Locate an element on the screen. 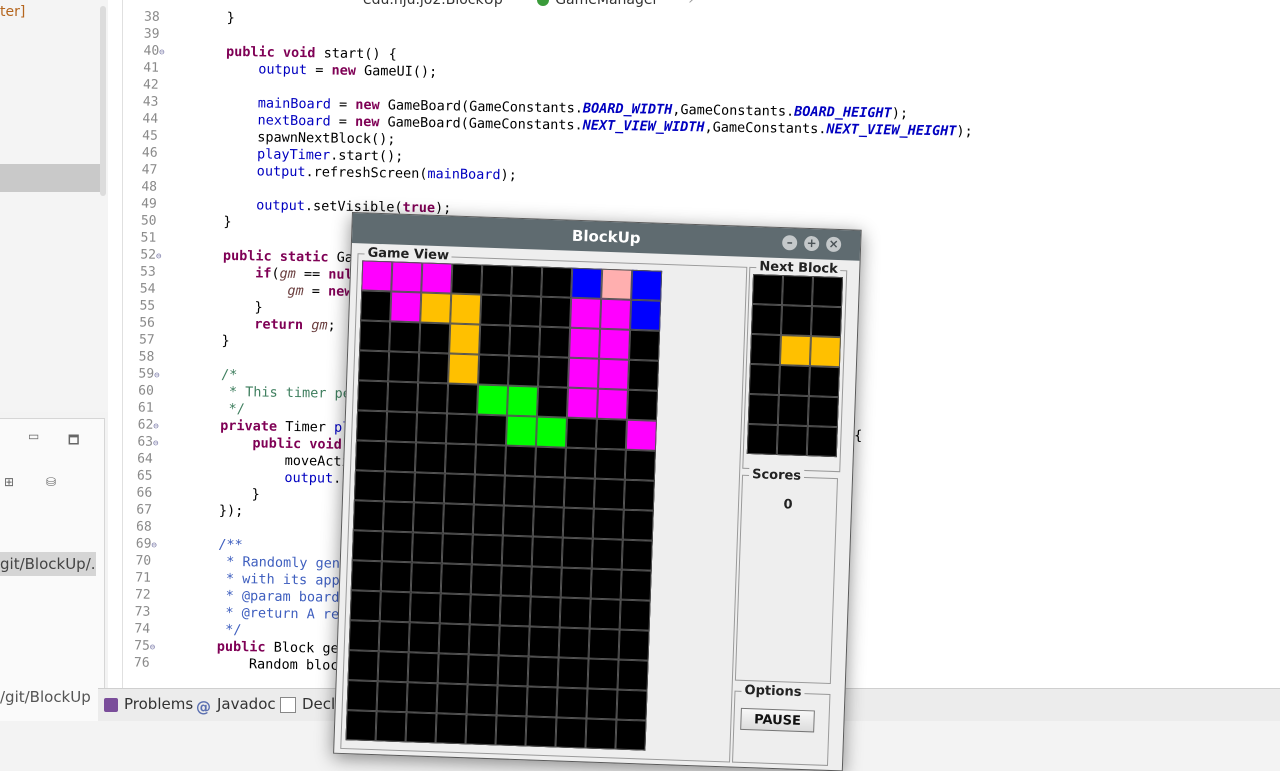 The width and height of the screenshot is (1280, 771). code-token: ; is located at coordinates (331, 325).